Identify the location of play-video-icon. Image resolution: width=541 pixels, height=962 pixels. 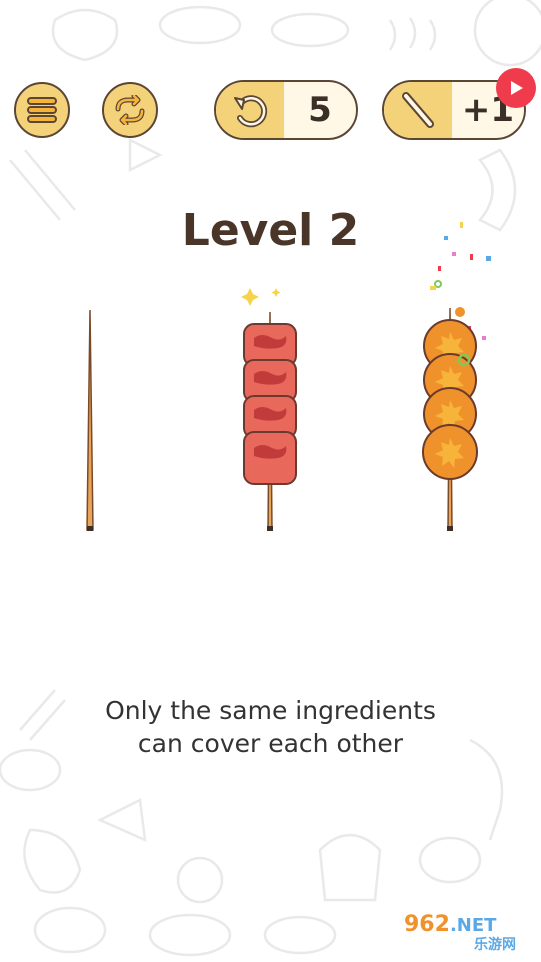
(517, 88).